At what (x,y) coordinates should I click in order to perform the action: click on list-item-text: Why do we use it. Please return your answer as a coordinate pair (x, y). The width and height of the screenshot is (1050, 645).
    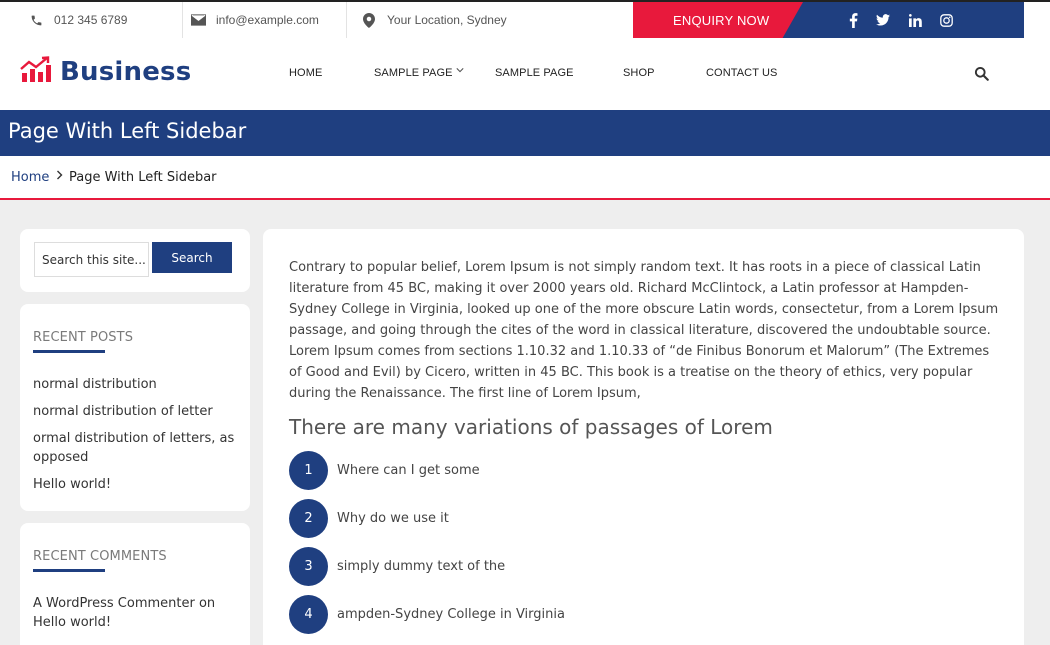
    Looking at the image, I should click on (393, 518).